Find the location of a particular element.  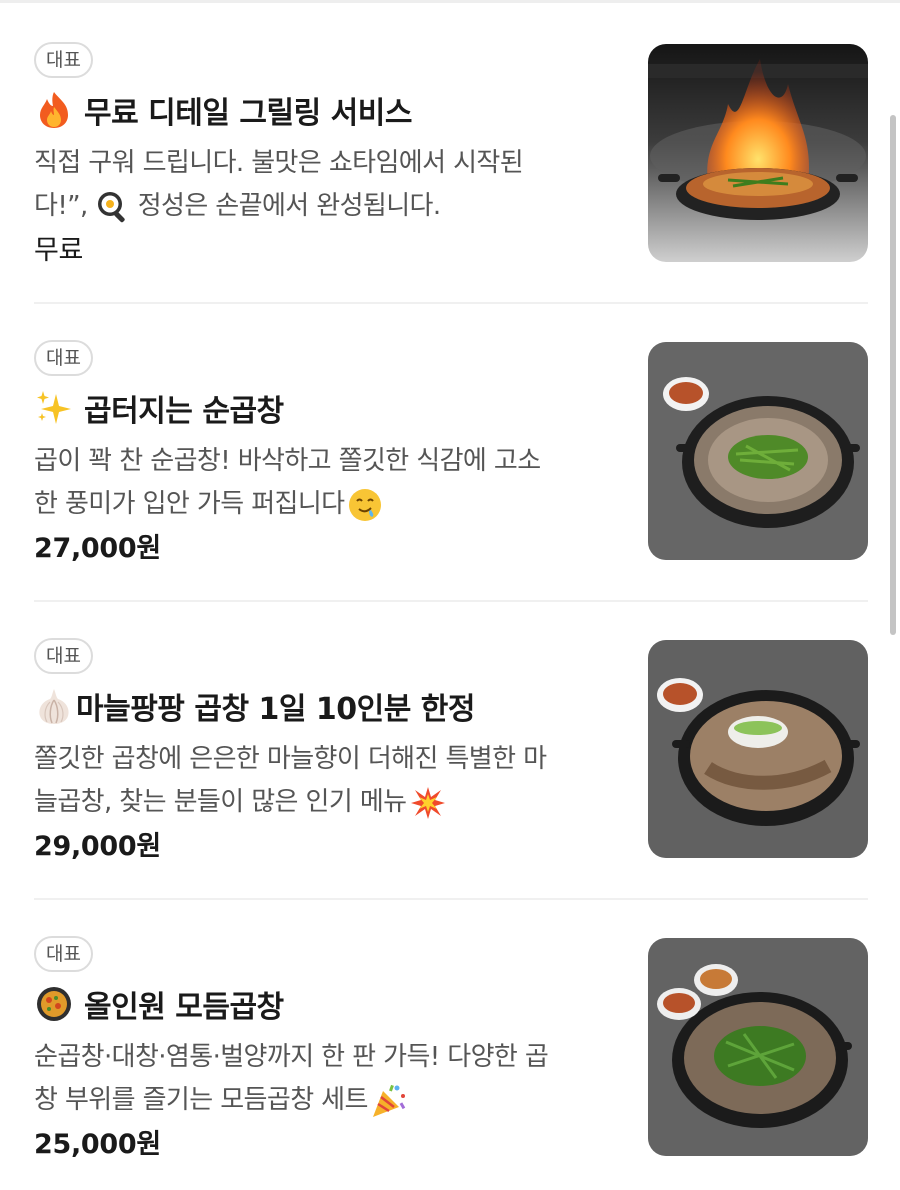

desc-line: 한 풍미가 입안 가득 퍼집니다 is located at coordinates (329, 504).